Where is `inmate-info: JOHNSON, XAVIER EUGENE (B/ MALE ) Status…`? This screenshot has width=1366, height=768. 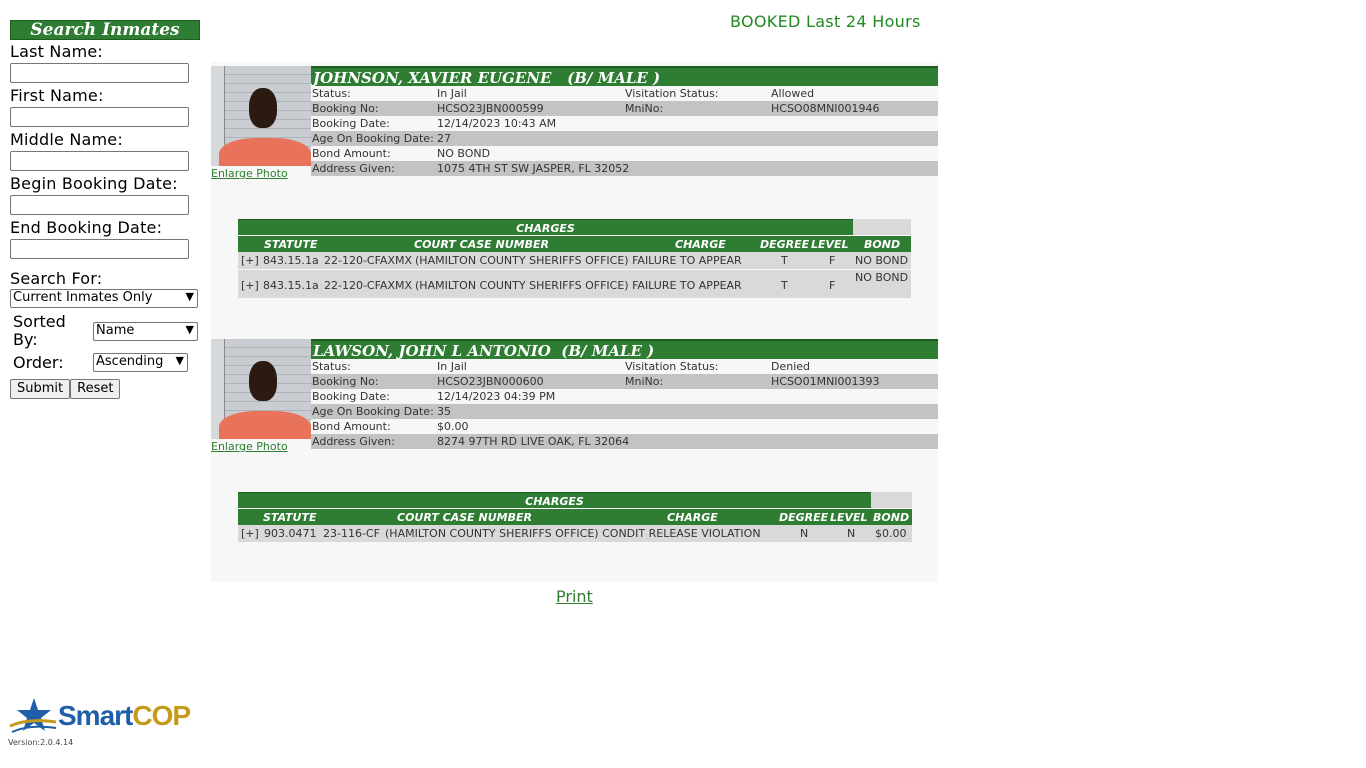 inmate-info: JOHNSON, XAVIER EUGENE (B/ MALE ) Status… is located at coordinates (624, 121).